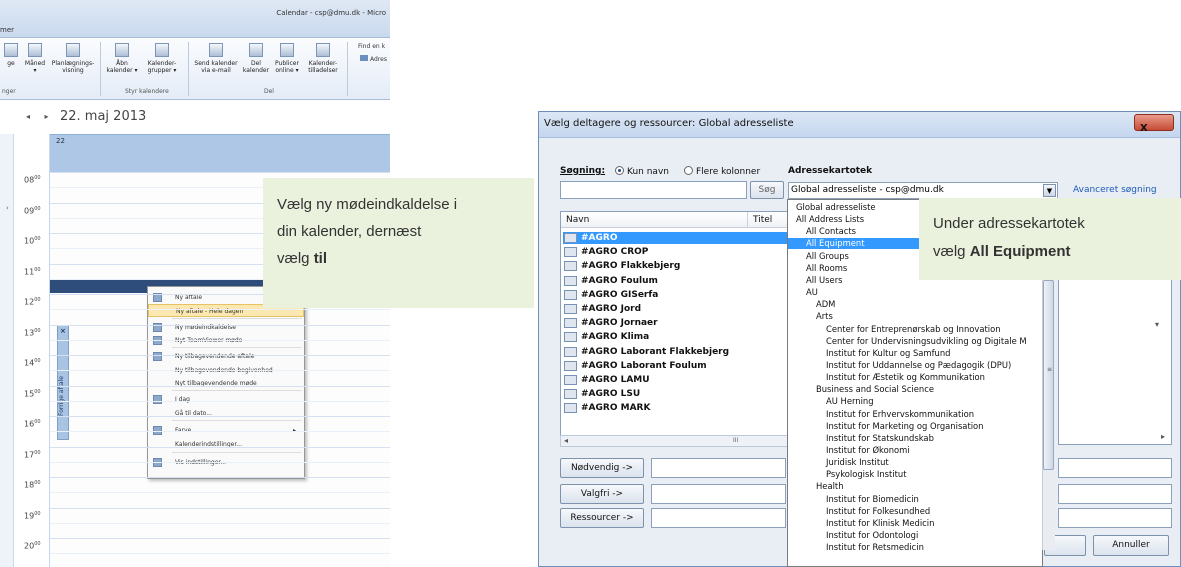 The height and width of the screenshot is (567, 1181). I want to click on cancel-button: Annuller, so click(1131, 545).